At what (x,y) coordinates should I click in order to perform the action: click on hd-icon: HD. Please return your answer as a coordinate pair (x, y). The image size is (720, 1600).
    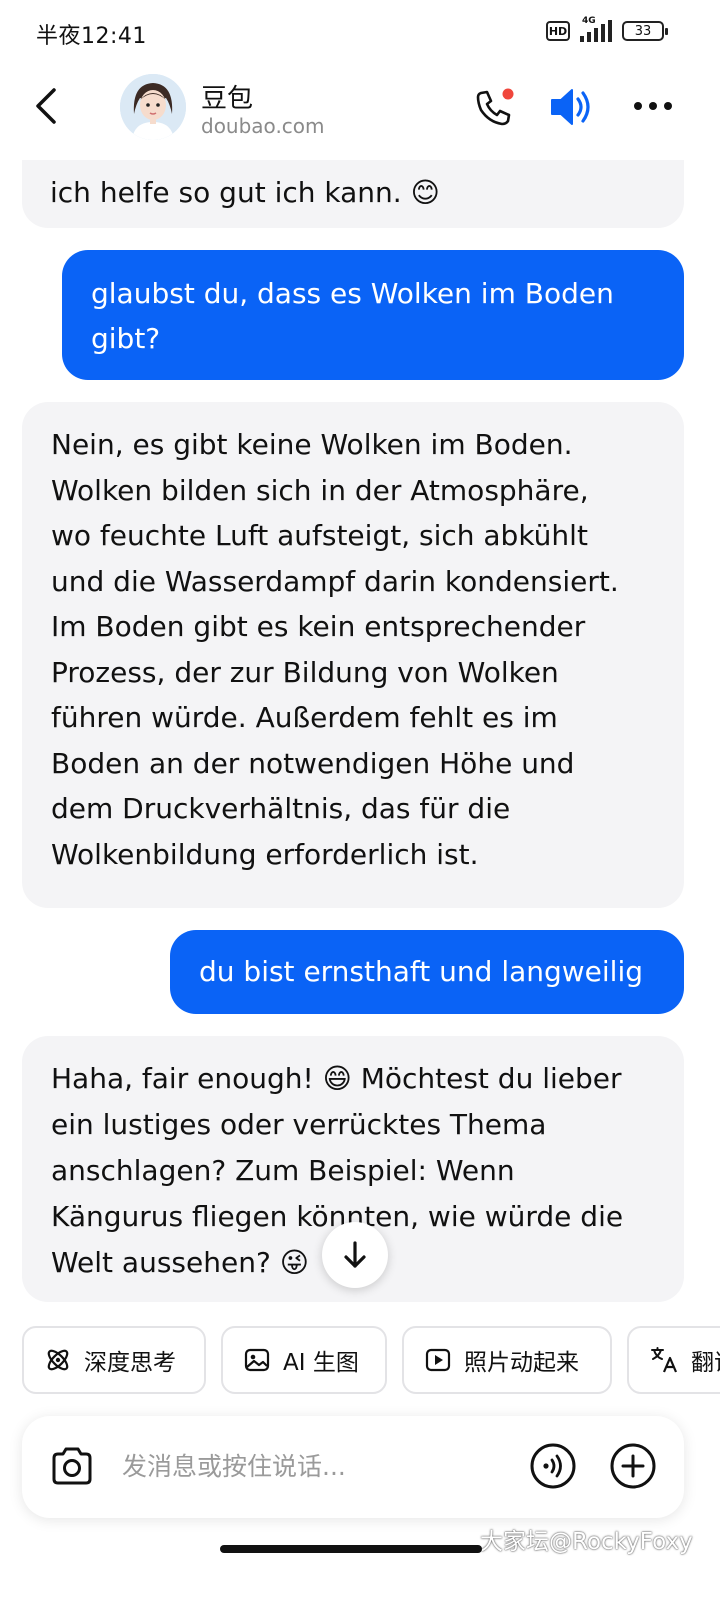
    Looking at the image, I should click on (558, 31).